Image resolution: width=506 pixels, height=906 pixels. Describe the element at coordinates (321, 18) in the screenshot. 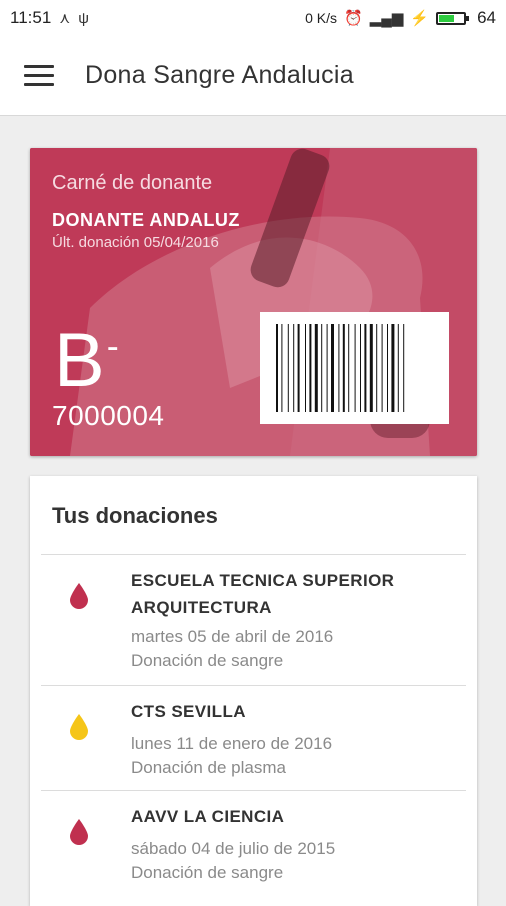

I see `data-speed: 0 K/s` at that location.